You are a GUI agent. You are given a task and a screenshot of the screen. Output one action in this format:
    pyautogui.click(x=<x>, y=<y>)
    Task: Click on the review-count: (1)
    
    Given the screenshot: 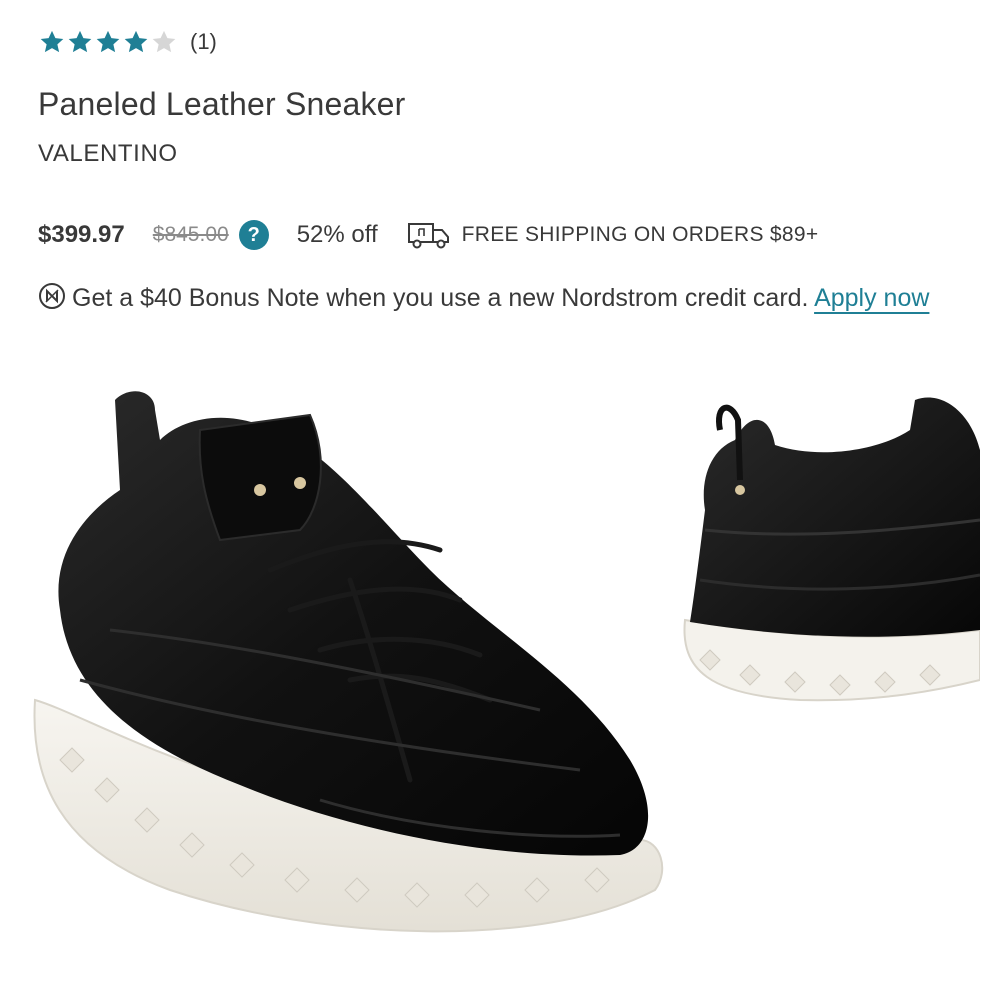 What is the action you would take?
    pyautogui.click(x=203, y=42)
    